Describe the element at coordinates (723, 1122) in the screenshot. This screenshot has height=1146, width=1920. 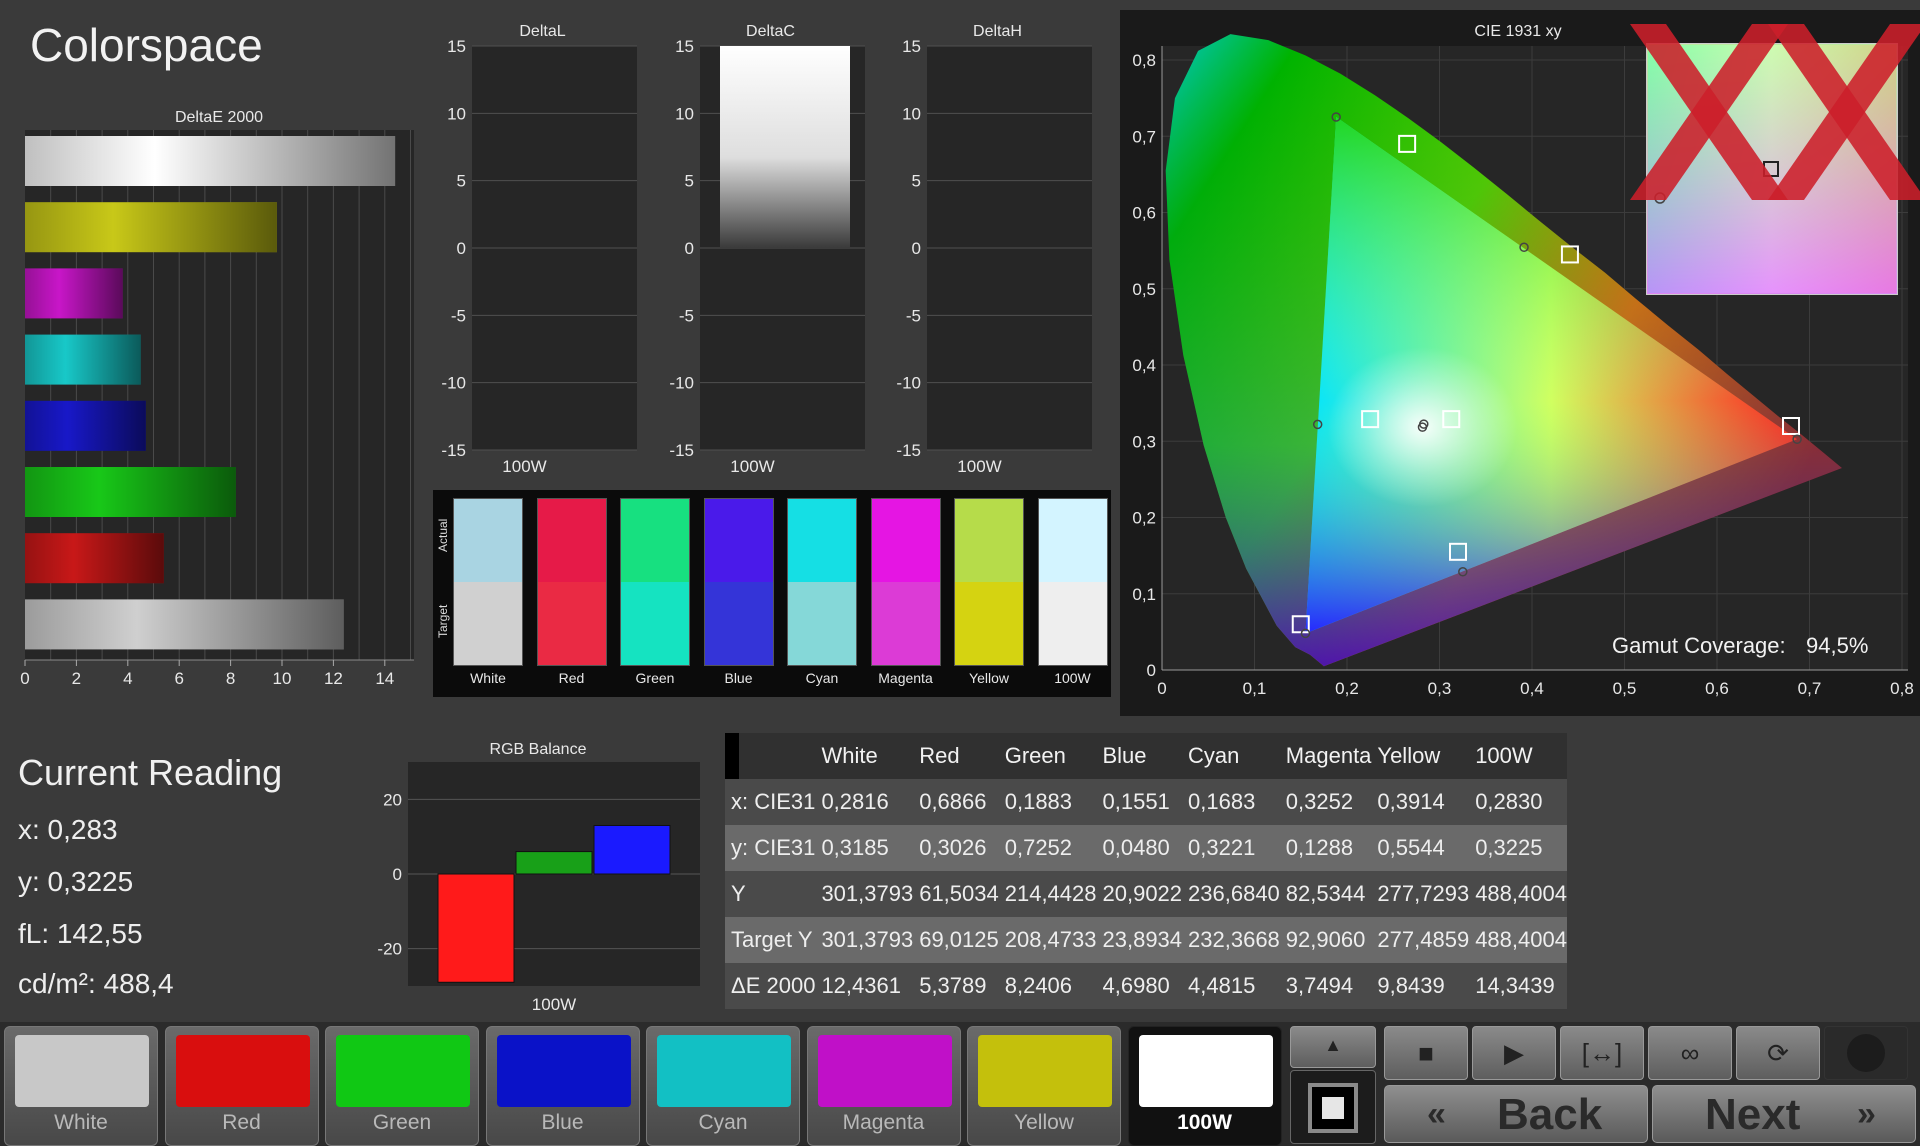
I see `color-button-label: Cyan` at that location.